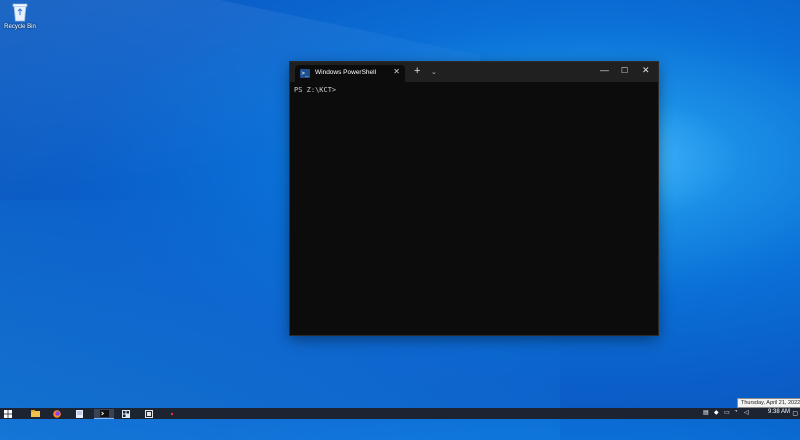 This screenshot has width=800, height=440. Describe the element at coordinates (8, 413) in the screenshot. I see `windows-start-icon` at that location.